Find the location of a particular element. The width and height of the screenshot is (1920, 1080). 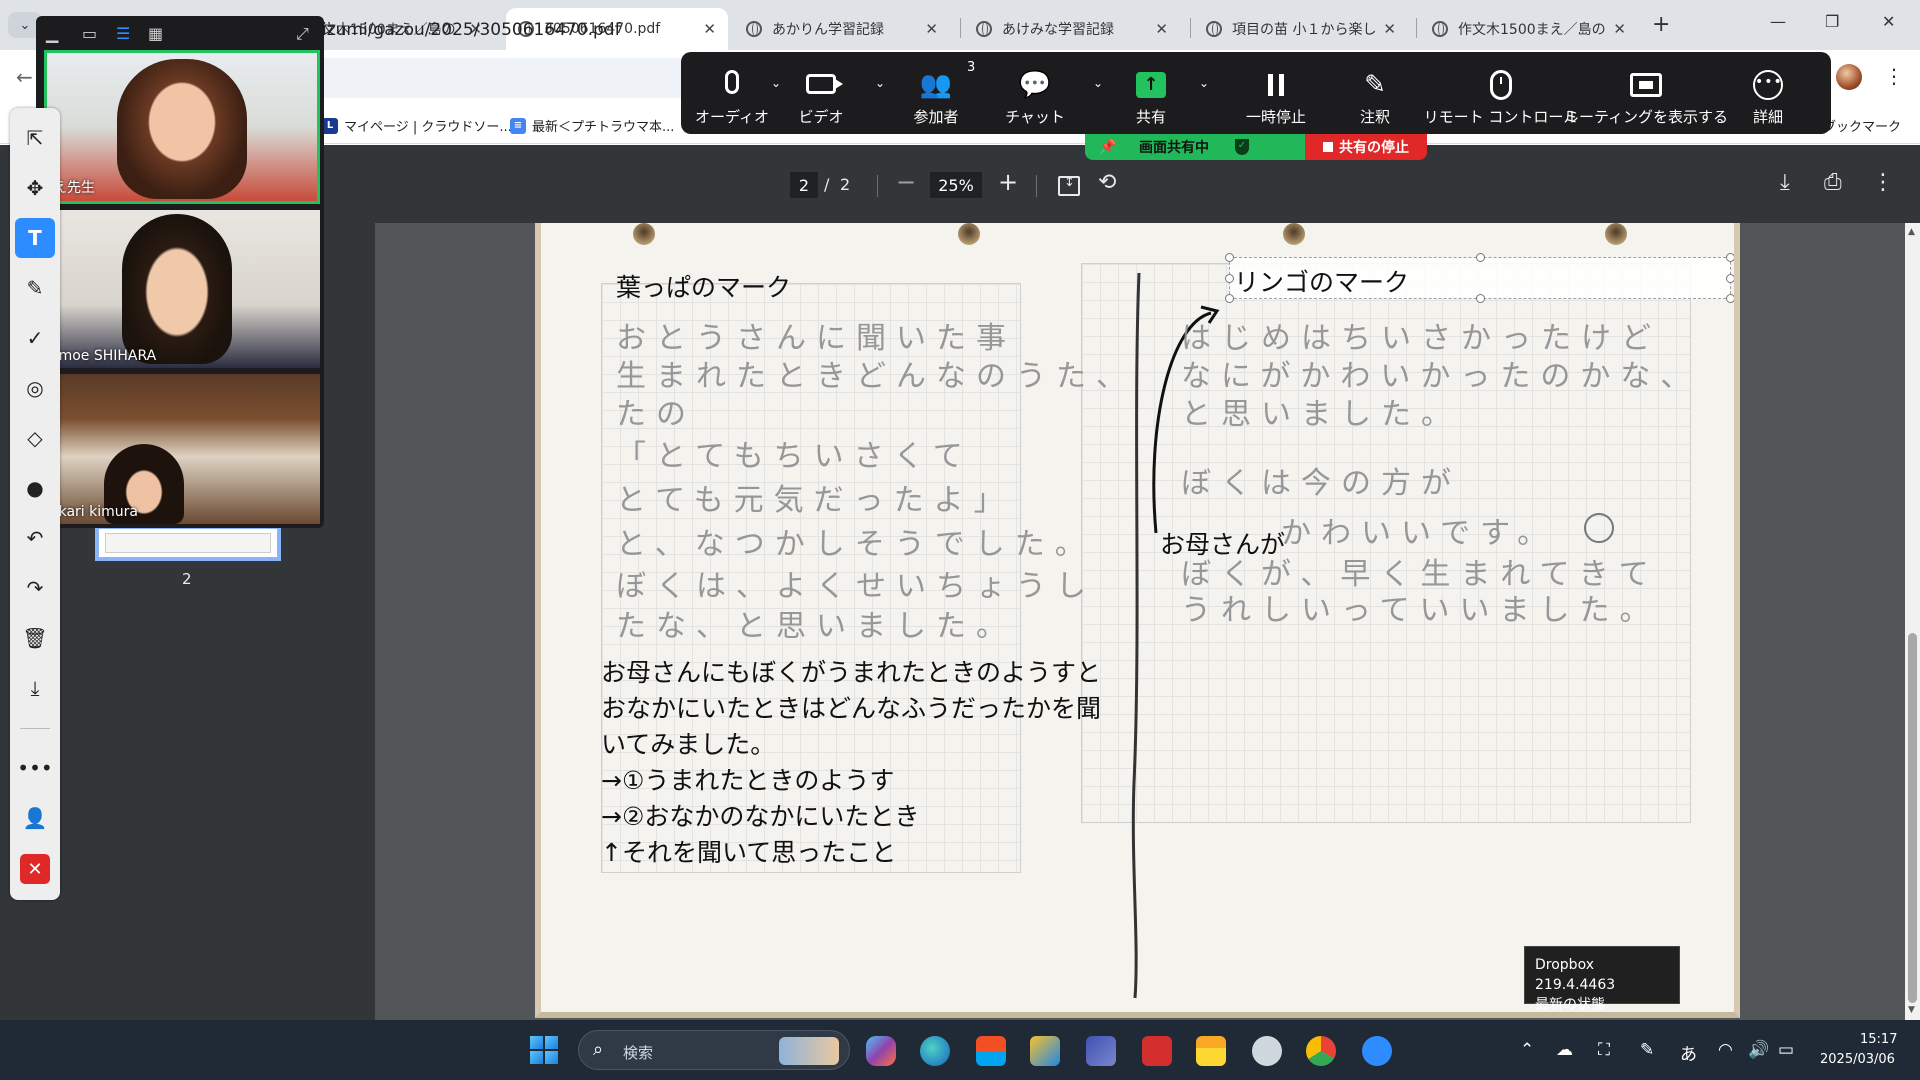

url-text: izumi/gazou/2025/3050616470.pdf is located at coordinates (471, 30).